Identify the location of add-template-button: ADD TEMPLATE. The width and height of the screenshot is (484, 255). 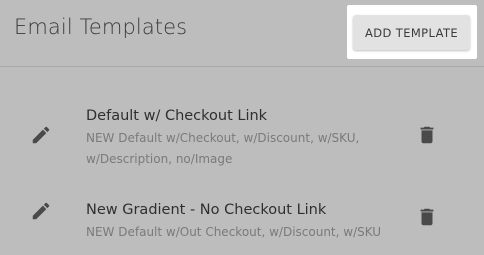
(411, 32).